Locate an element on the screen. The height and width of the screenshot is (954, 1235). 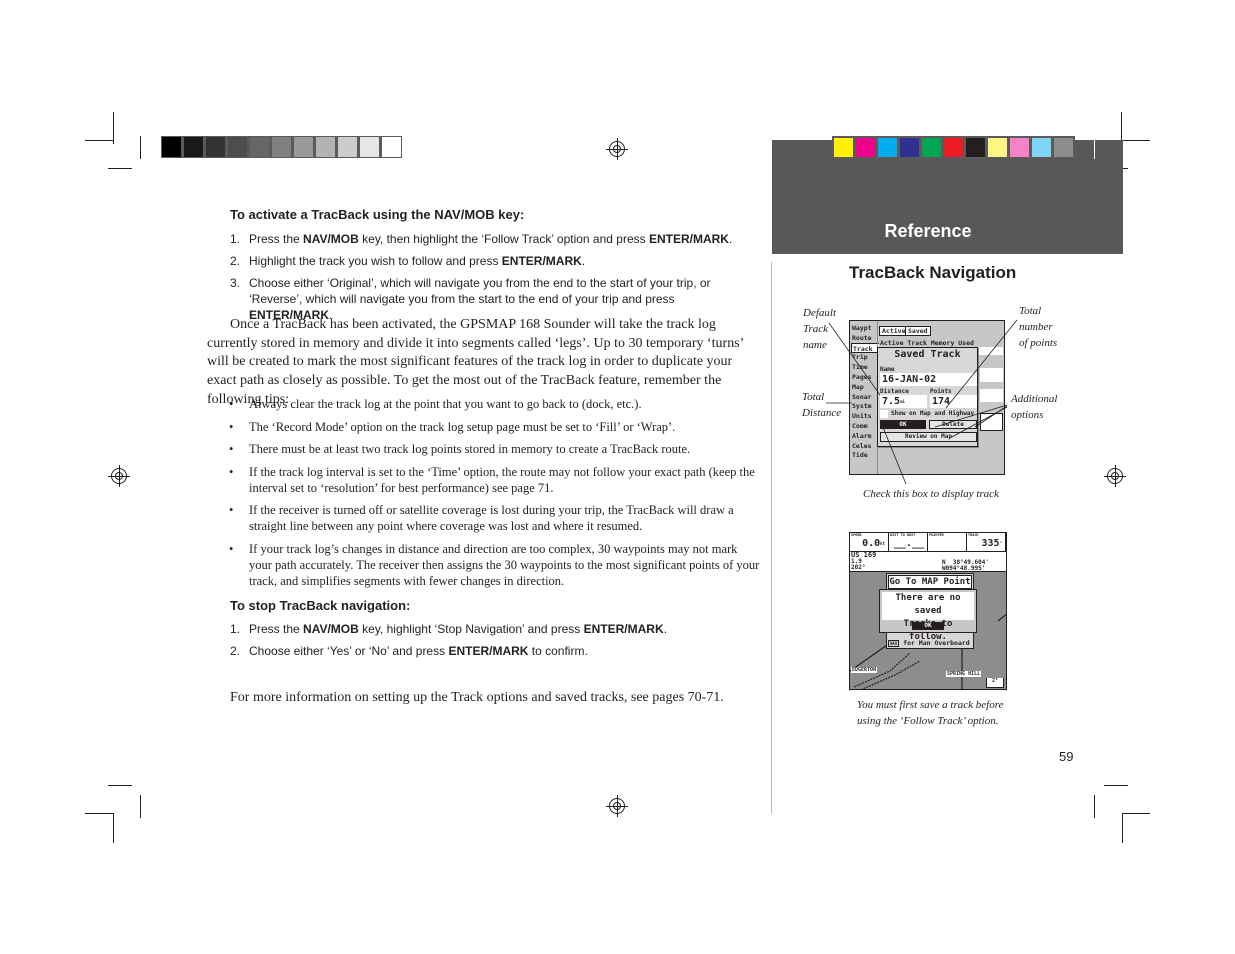
data-field: SPEED 0.0kt is located at coordinates (869, 542).